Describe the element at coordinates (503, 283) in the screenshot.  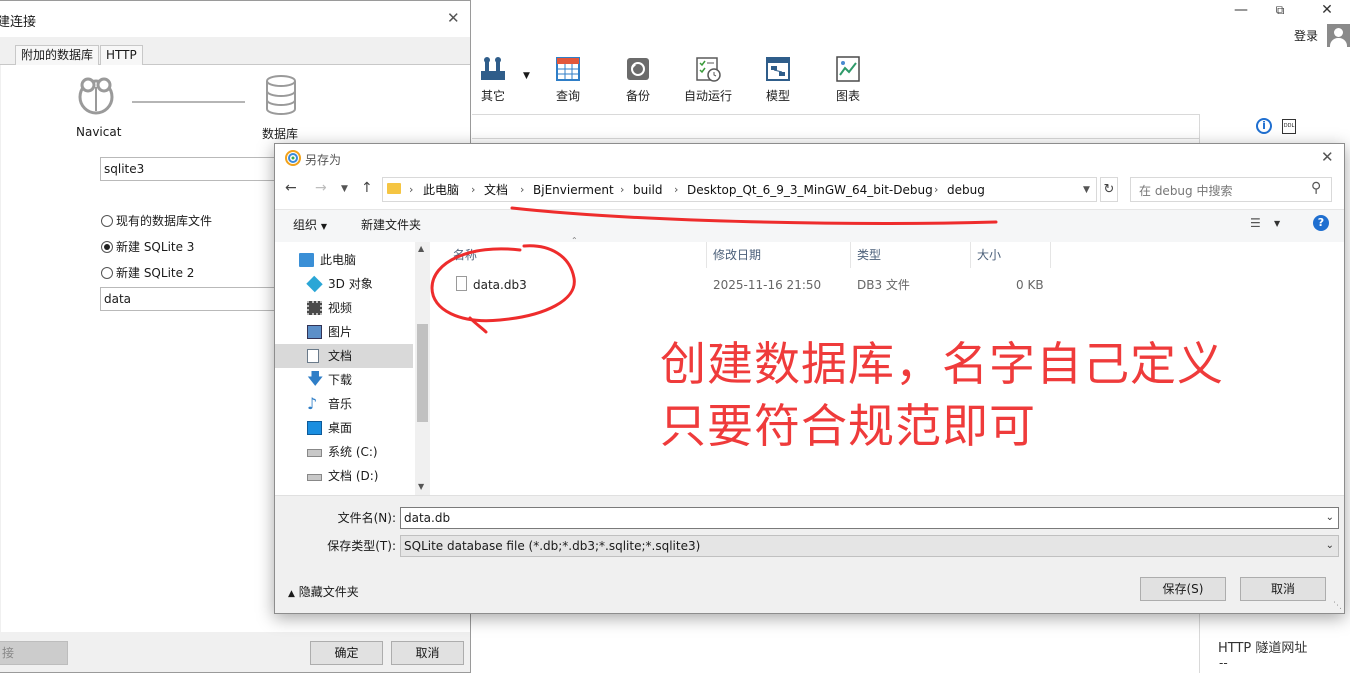
I see `circle-annotation` at that location.